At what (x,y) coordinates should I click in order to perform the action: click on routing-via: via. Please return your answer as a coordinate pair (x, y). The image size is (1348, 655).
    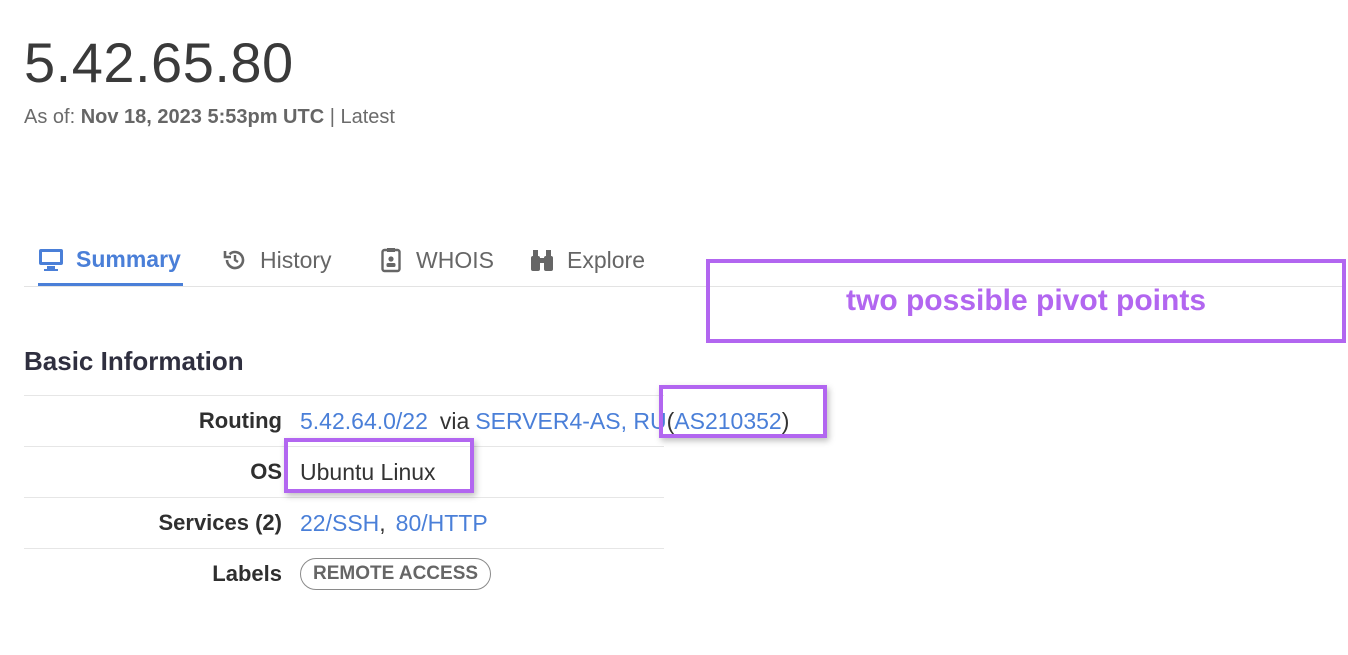
    Looking at the image, I should click on (454, 420).